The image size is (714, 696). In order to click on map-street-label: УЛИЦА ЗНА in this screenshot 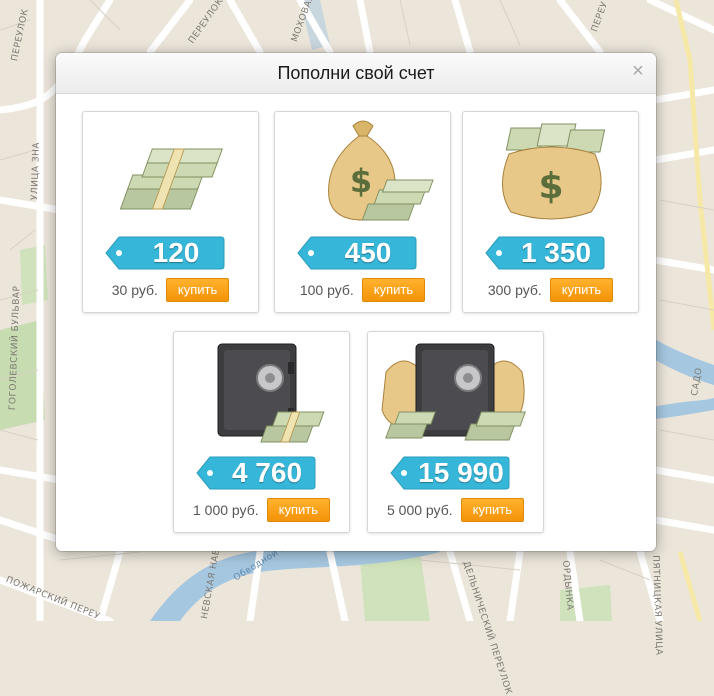, I will do `click(36, 171)`.